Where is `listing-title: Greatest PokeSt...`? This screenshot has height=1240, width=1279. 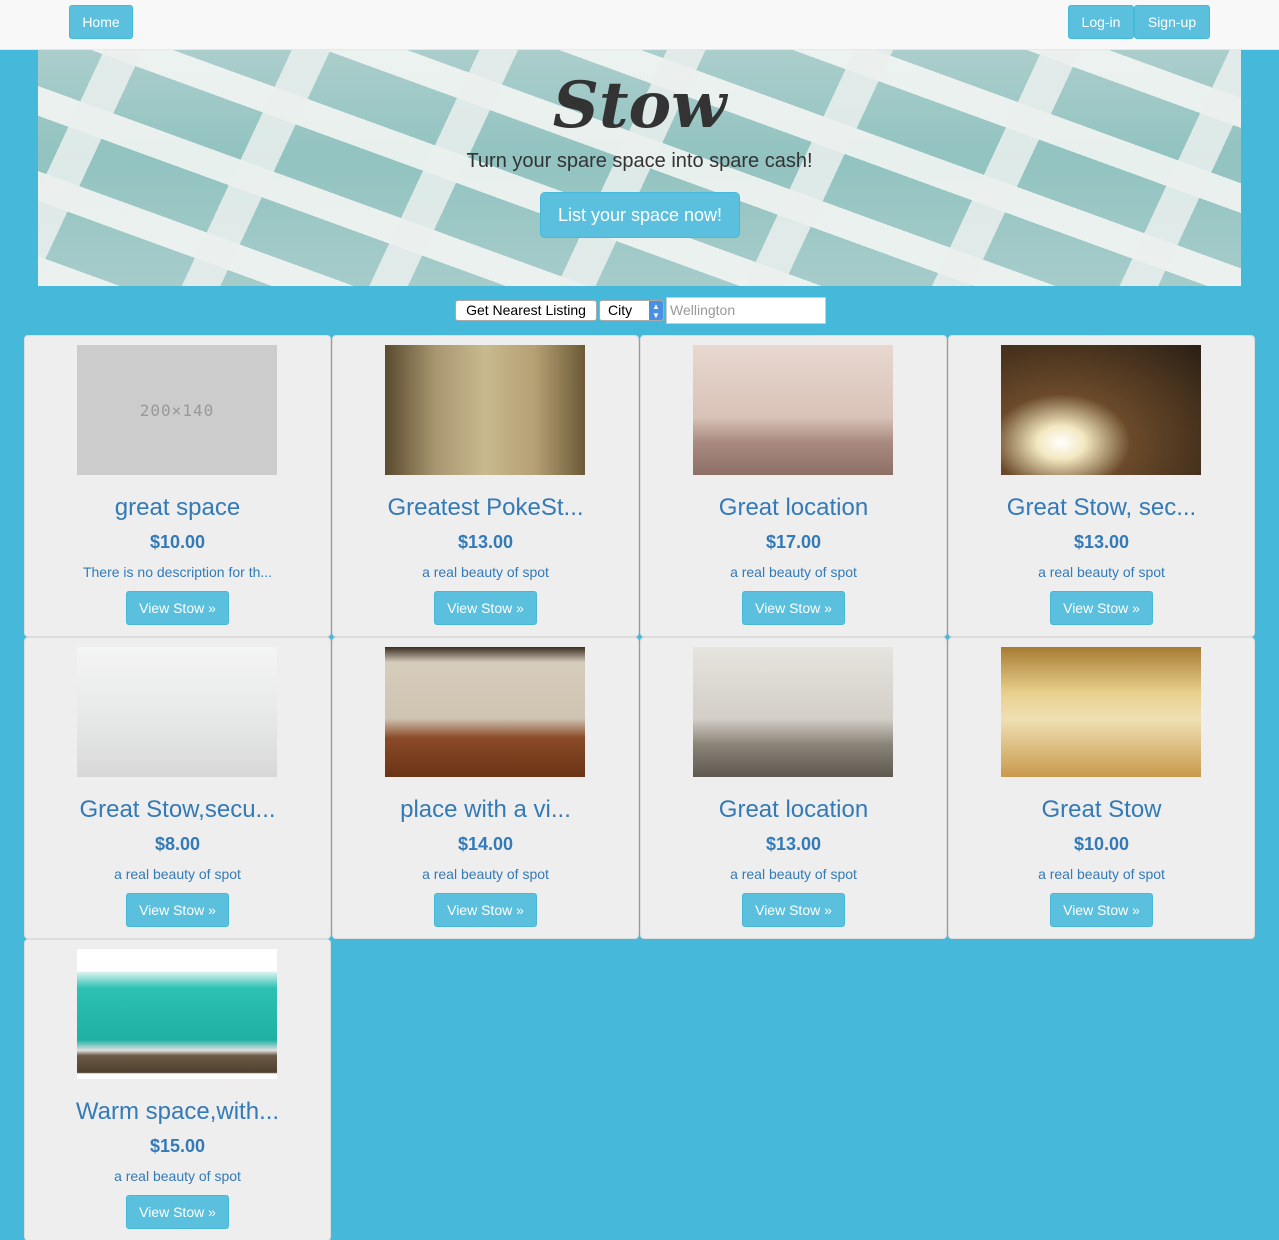 listing-title: Greatest PokeSt... is located at coordinates (485, 507).